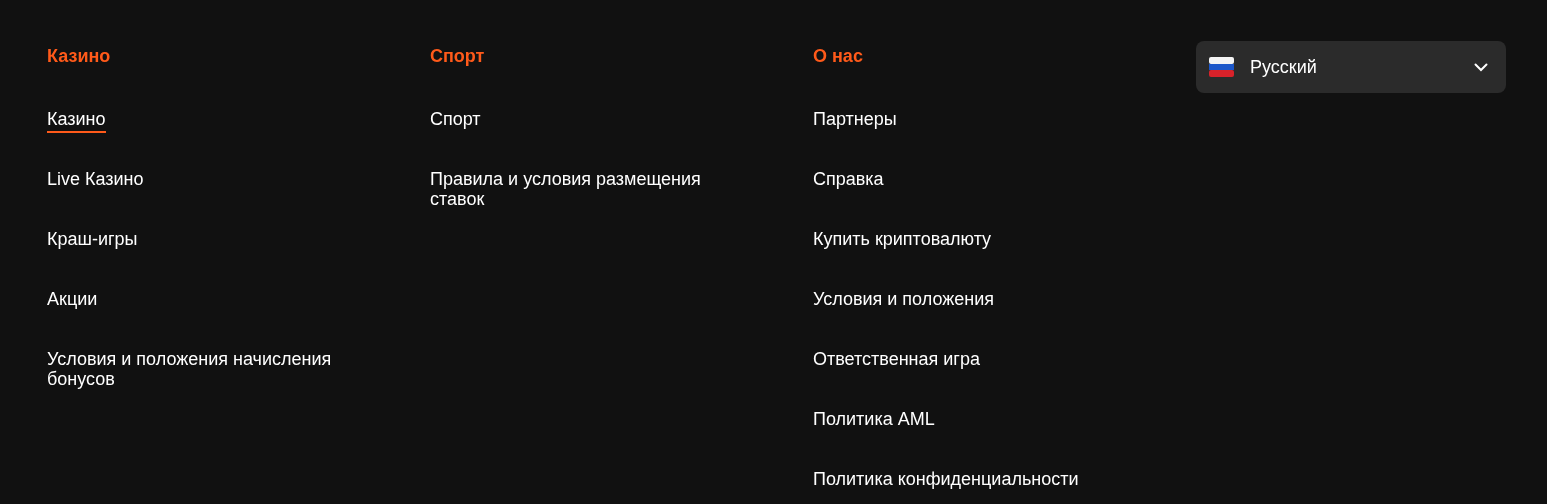 This screenshot has width=1547, height=504. Describe the element at coordinates (904, 301) in the screenshot. I see `footer-link: Условия и положения` at that location.